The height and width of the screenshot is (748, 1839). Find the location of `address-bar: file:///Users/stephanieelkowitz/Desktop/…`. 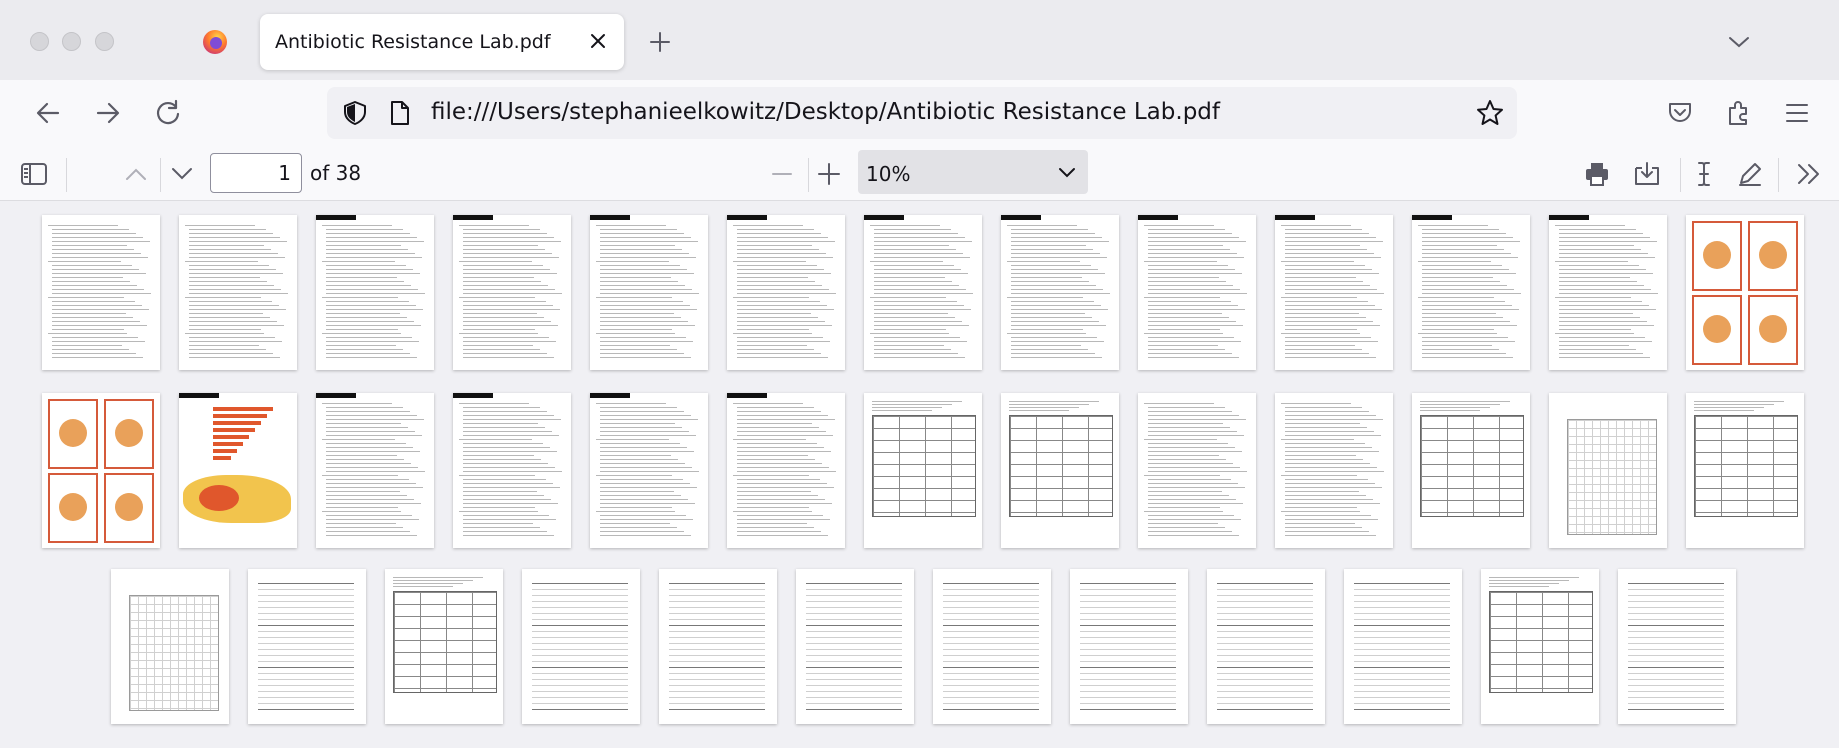

address-bar: file:///Users/stephanieelkowitz/Desktop/… is located at coordinates (922, 113).